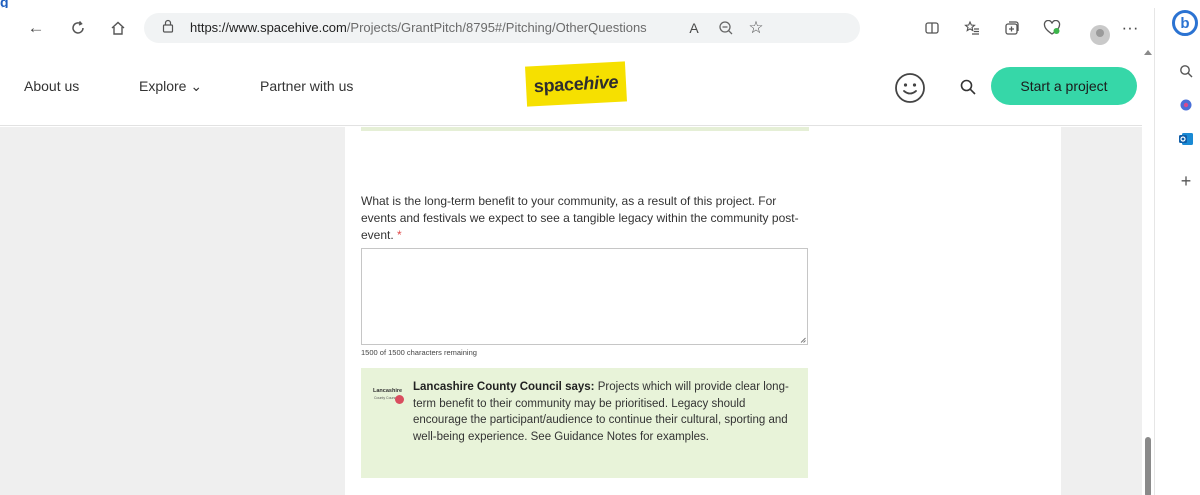  Describe the element at coordinates (932, 28) in the screenshot. I see `split-screen-icon` at that location.